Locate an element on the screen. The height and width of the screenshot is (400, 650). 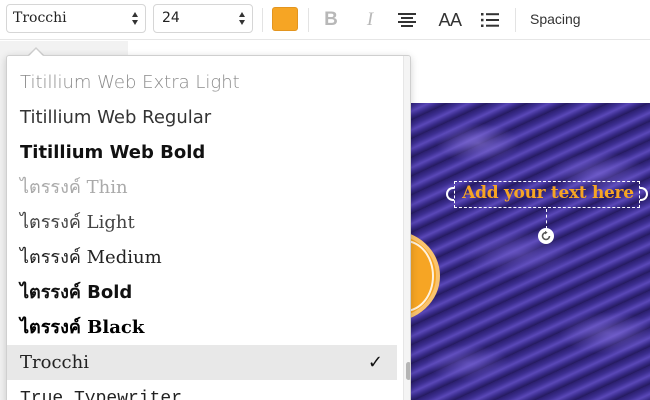
bullet-list-icon is located at coordinates (490, 20).